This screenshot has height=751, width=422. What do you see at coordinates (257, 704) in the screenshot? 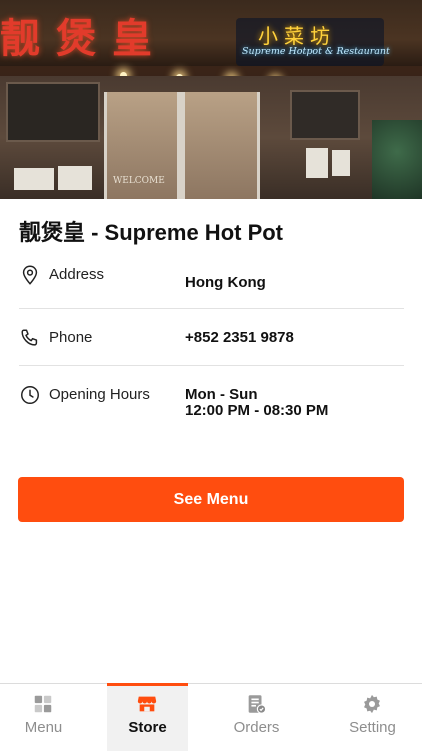
I see `receipt-icon` at bounding box center [257, 704].